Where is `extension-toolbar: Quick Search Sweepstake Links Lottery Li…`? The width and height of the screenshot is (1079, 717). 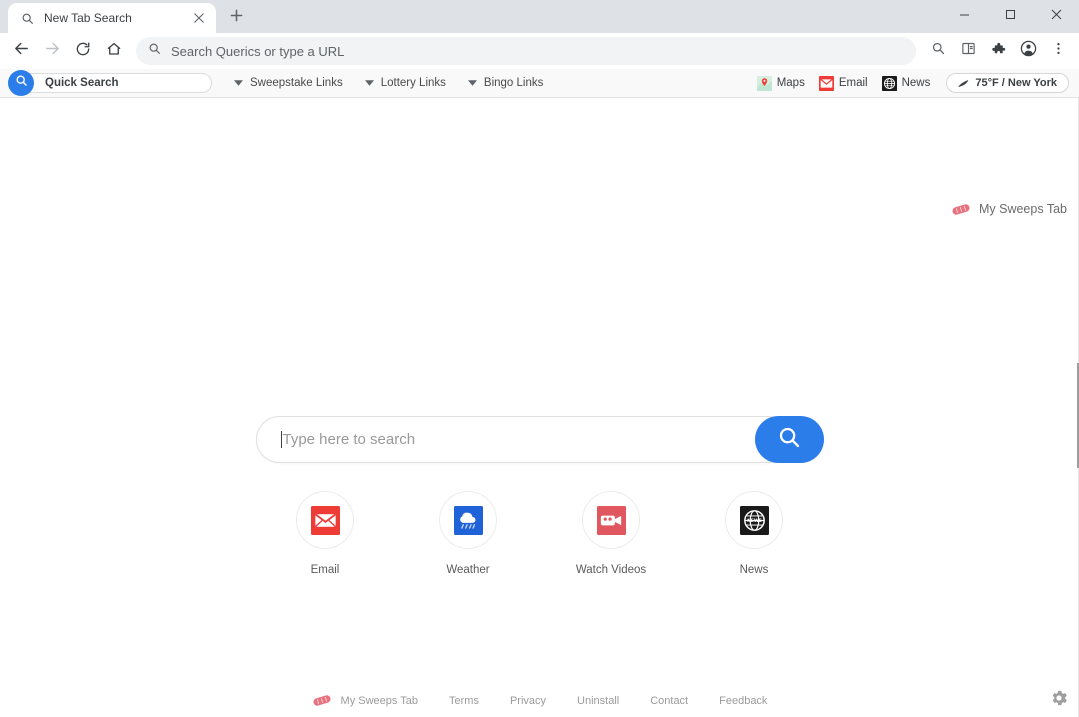 extension-toolbar: Quick Search Sweepstake Links Lottery Li… is located at coordinates (539, 83).